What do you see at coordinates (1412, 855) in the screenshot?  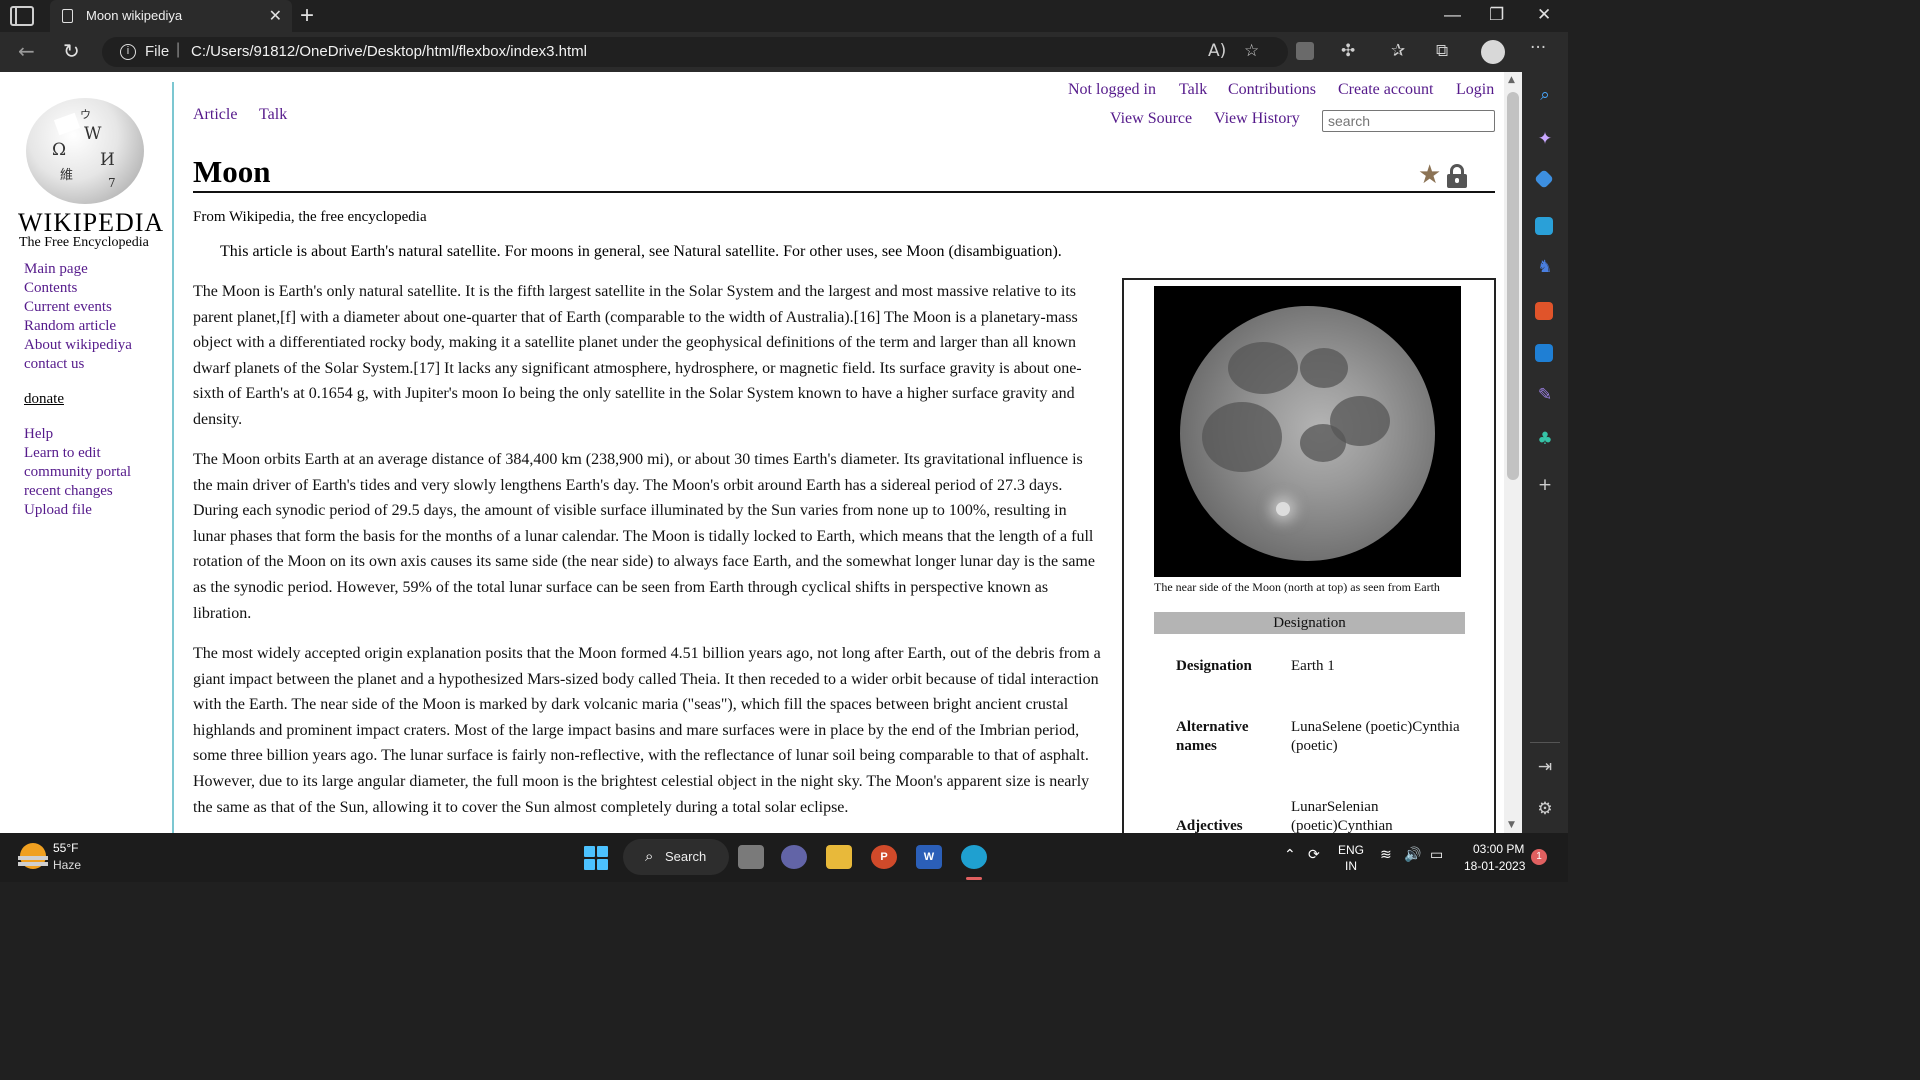 I see `volume-icon: 🔊` at bounding box center [1412, 855].